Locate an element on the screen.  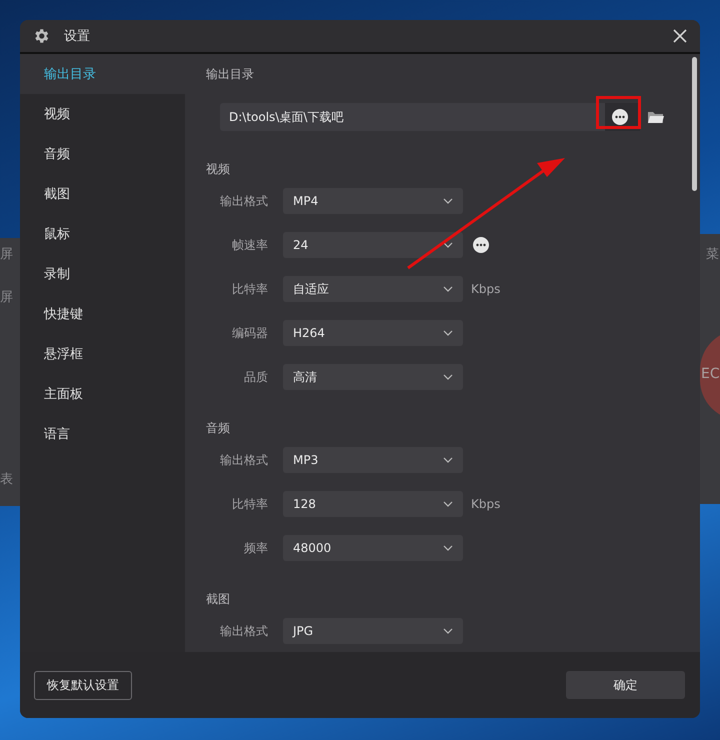
field-label: 频率 is located at coordinates (255, 548).